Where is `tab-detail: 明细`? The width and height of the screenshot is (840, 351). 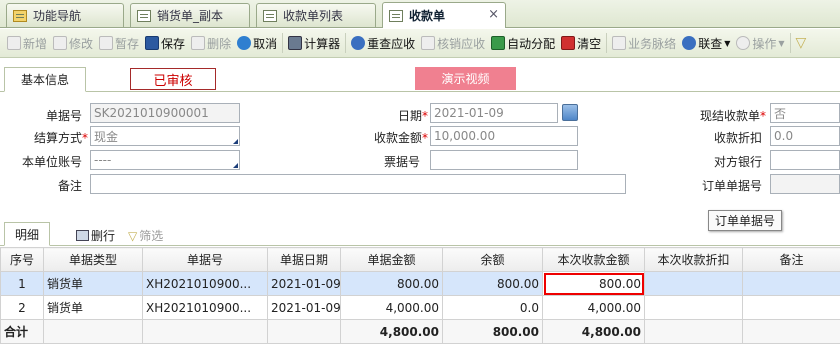 tab-detail: 明细 is located at coordinates (27, 234).